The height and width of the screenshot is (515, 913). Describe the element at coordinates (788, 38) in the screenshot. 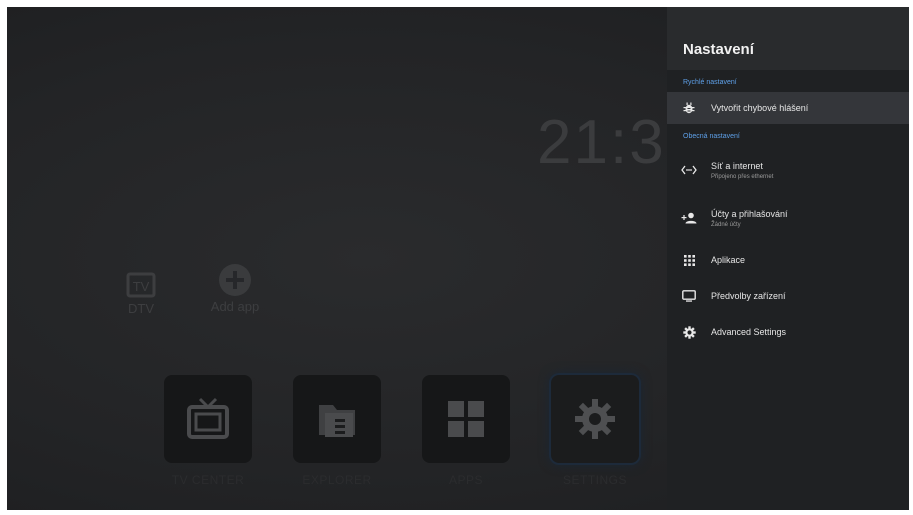

I see `settings-title: Nastavení` at that location.